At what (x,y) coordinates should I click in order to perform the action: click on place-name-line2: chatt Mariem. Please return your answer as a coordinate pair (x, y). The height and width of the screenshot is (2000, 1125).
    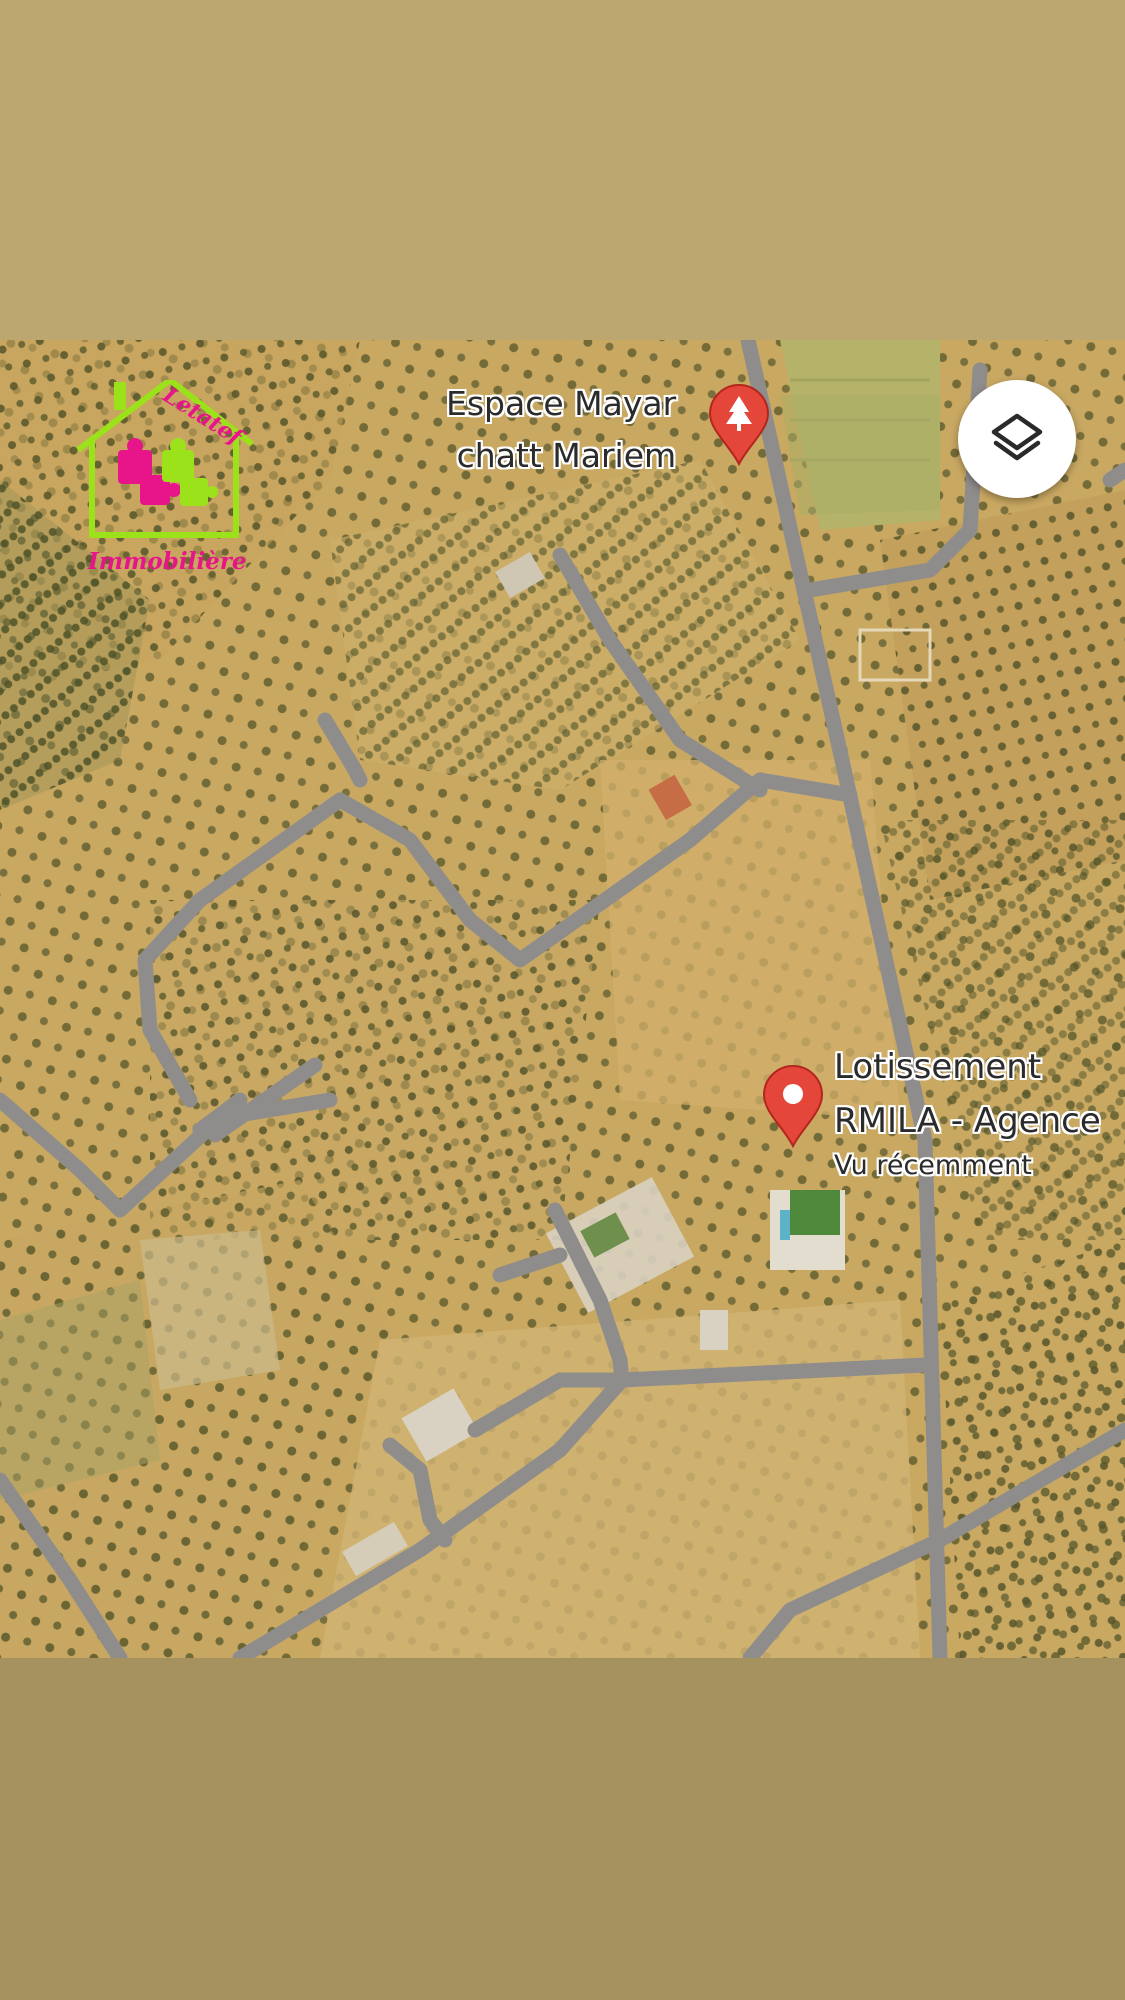
    Looking at the image, I should click on (566, 455).